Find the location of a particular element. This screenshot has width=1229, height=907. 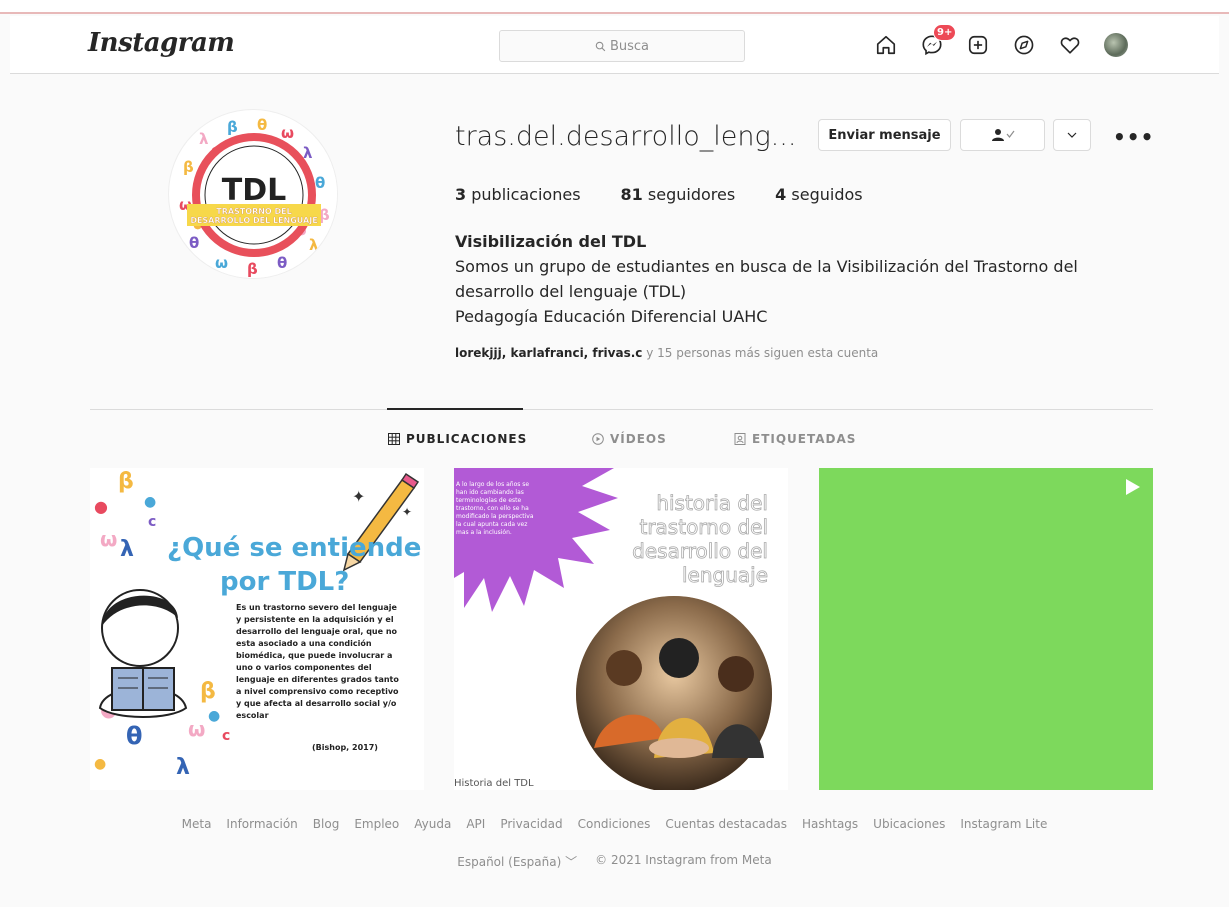

messenger-icon: 9+ is located at coordinates (938, 40).